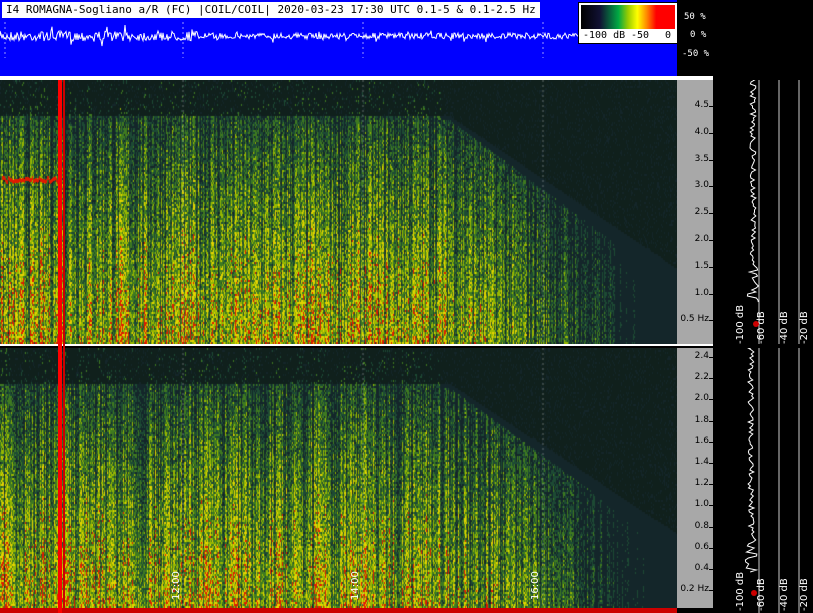  What do you see at coordinates (701, 131) in the screenshot?
I see `frequency-tick-label: 4.0` at bounding box center [701, 131].